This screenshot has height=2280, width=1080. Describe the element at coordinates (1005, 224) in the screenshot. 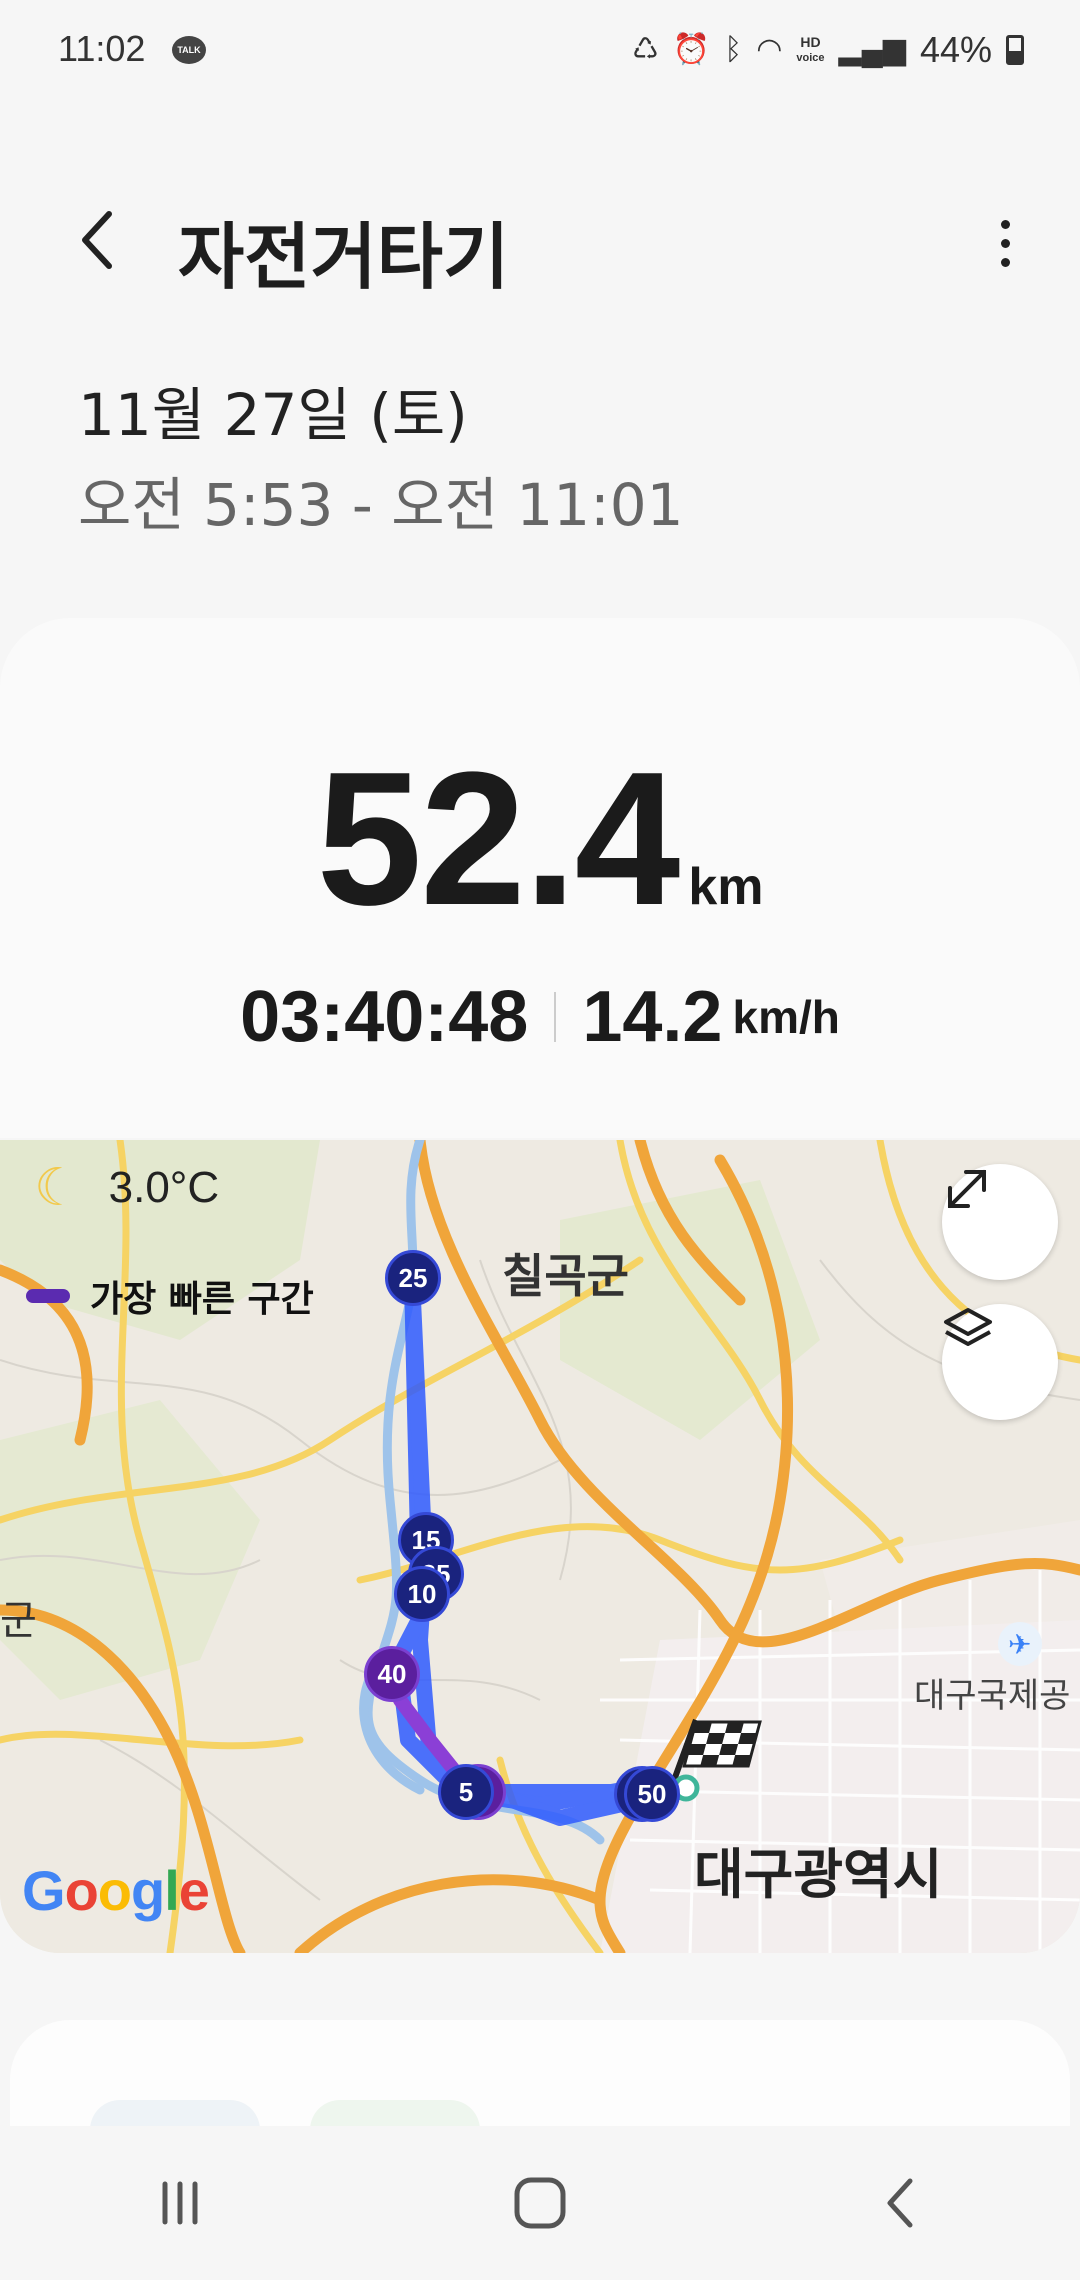

I see `more-dot-icon` at that location.